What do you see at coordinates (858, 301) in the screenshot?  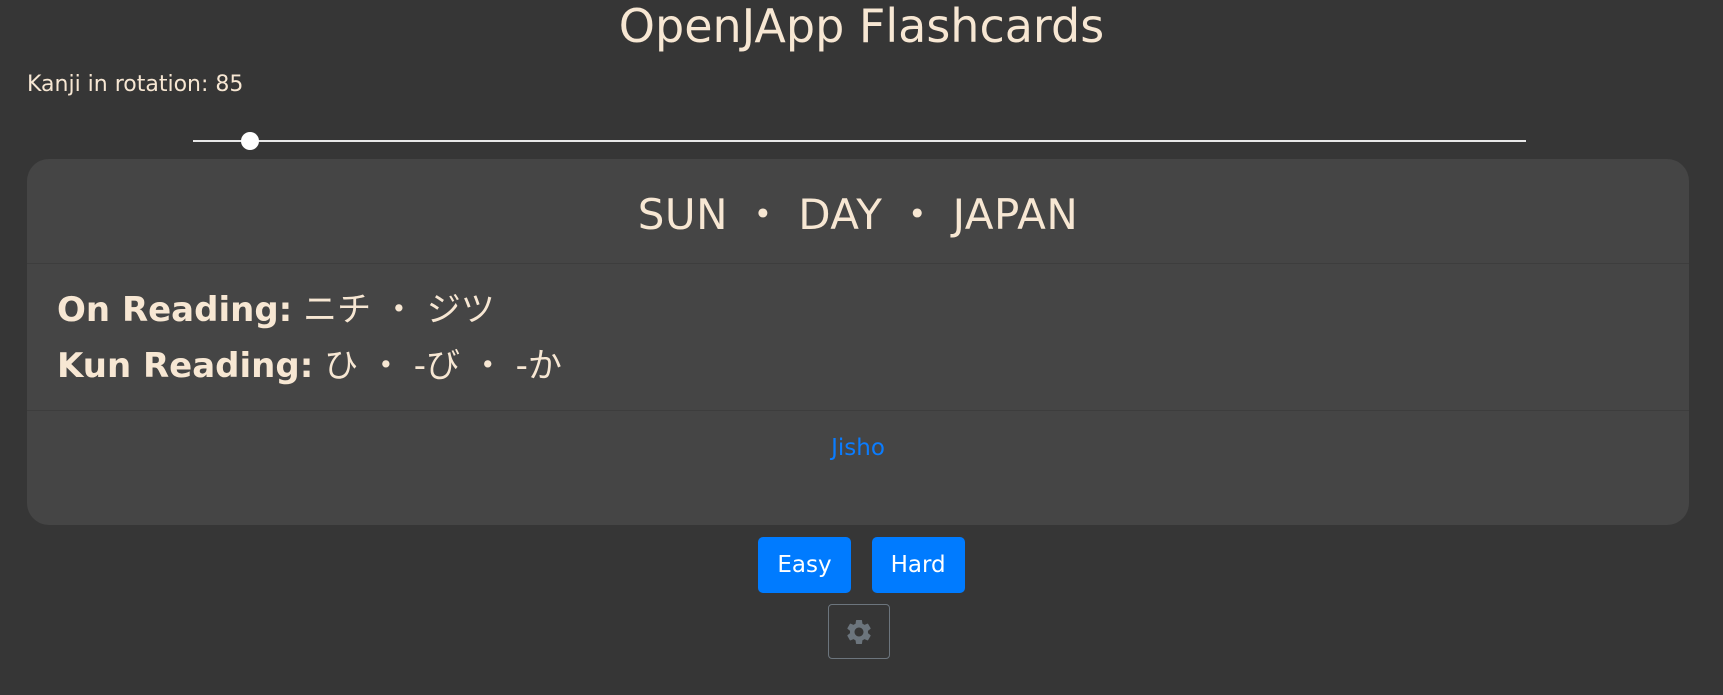 I see `on-reading: On Reading: ニチ ・ ジツ` at bounding box center [858, 301].